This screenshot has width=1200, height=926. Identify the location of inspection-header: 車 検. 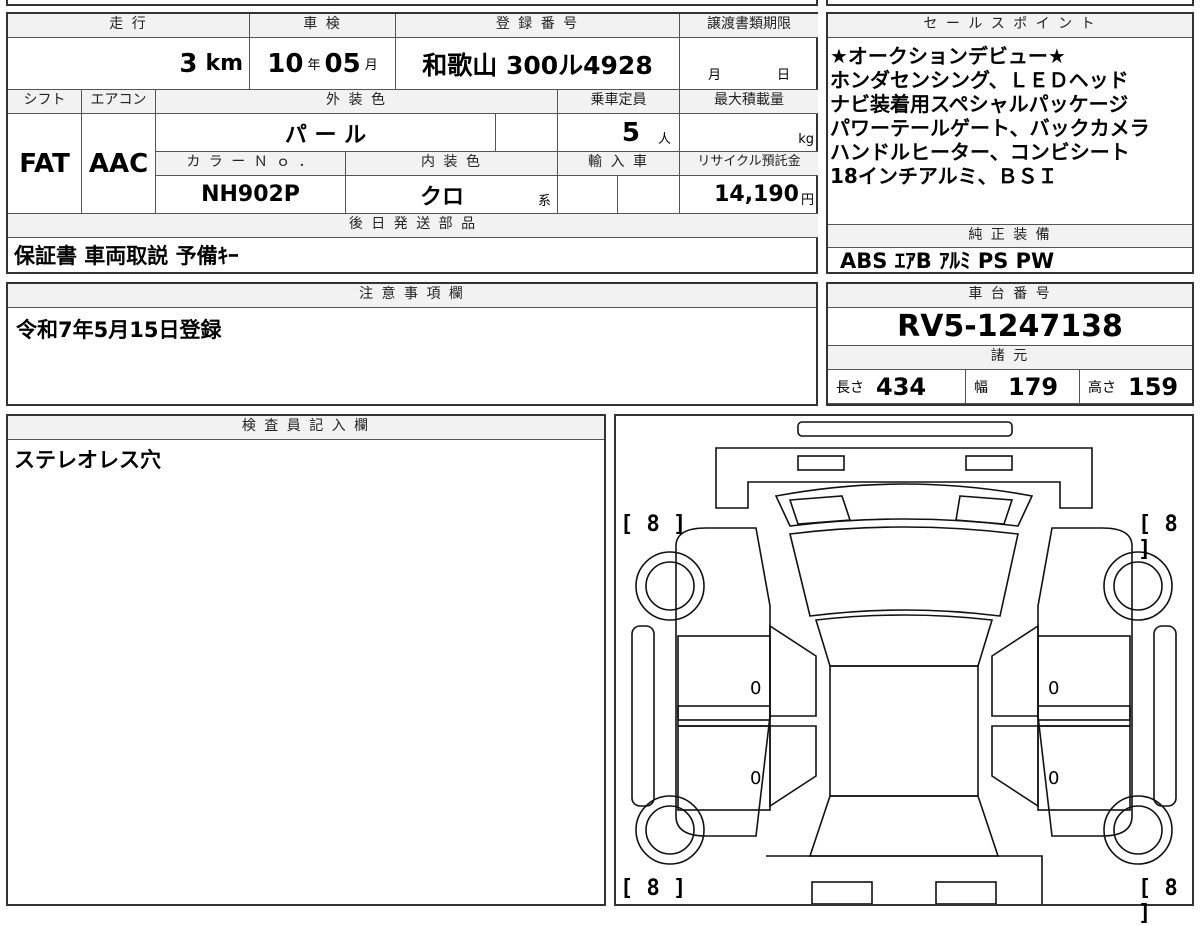
(323, 26).